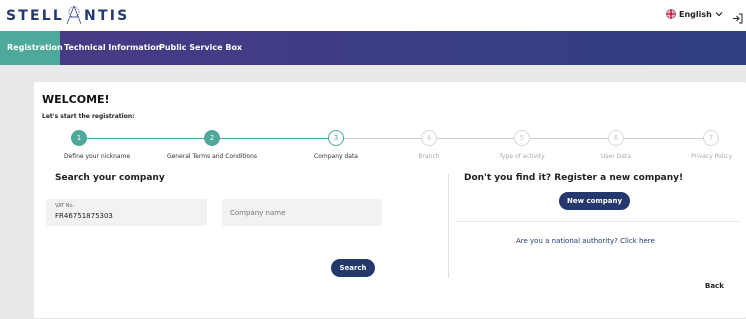 Image resolution: width=746 pixels, height=319 pixels. What do you see at coordinates (302, 212) in the screenshot?
I see `company-name-input: Company name` at bounding box center [302, 212].